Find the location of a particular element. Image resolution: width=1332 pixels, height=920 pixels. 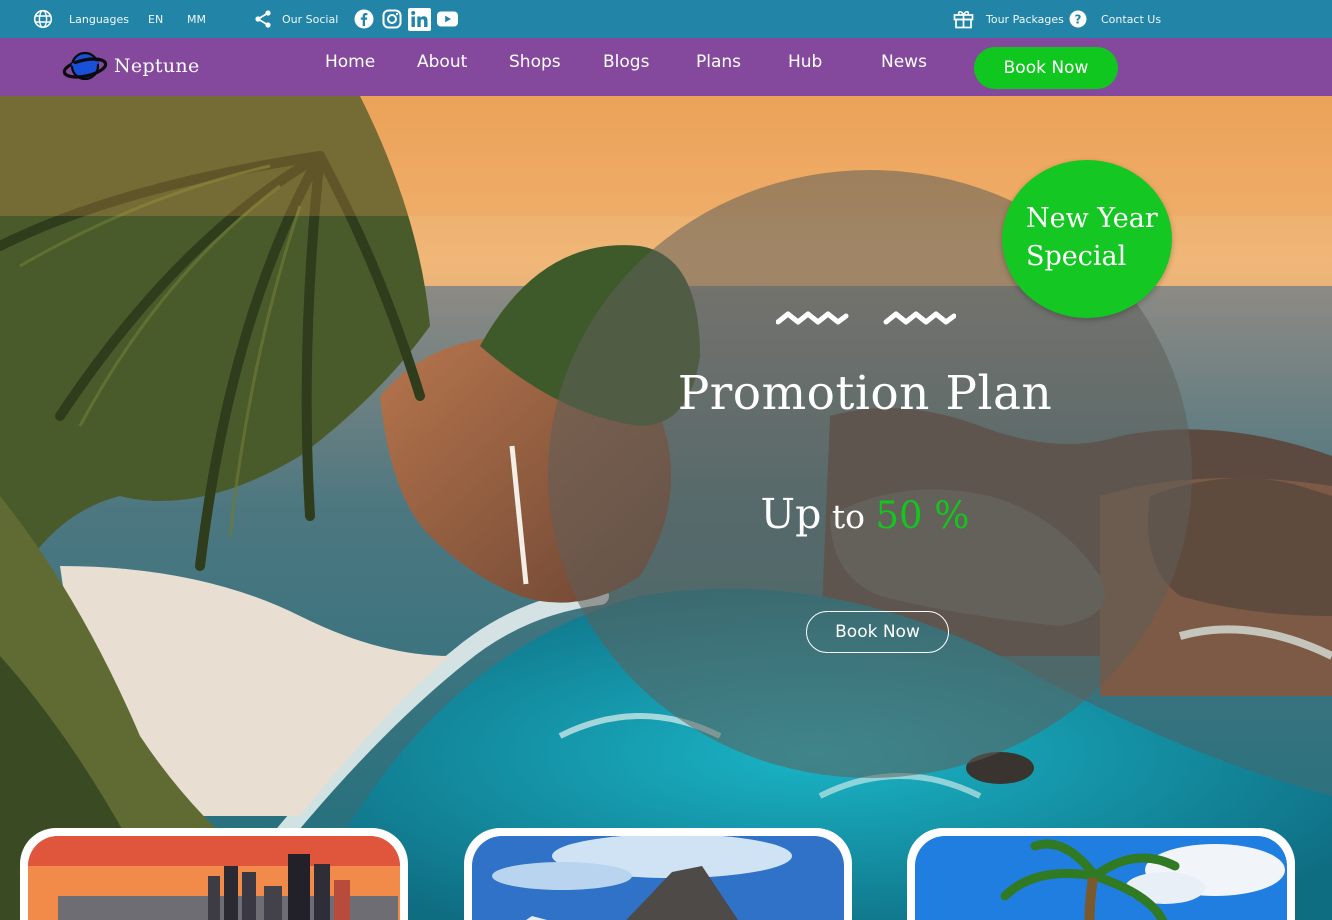

share-icon is located at coordinates (263, 19).